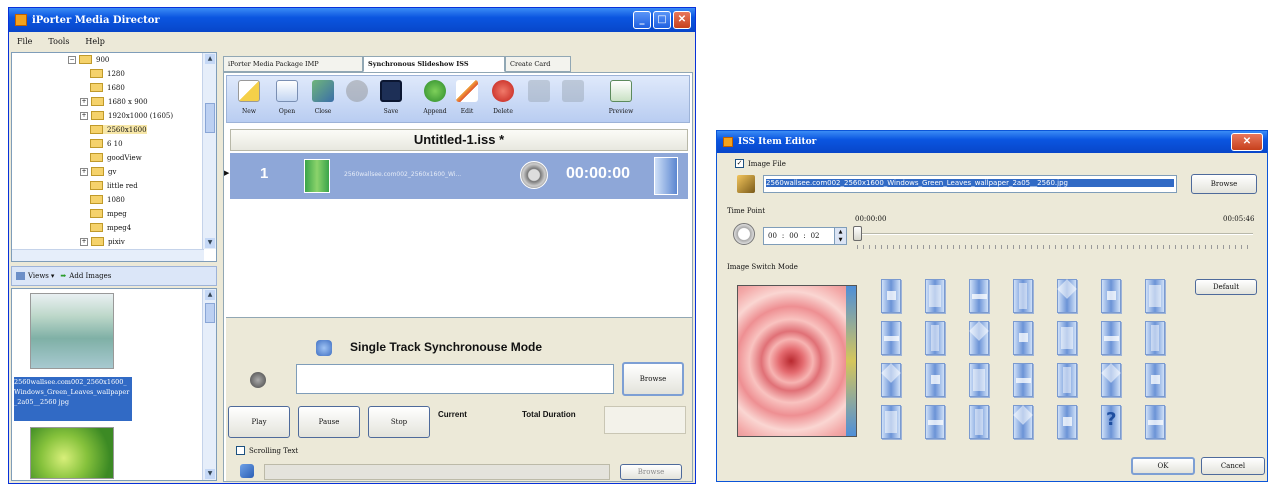  What do you see at coordinates (209, 384) in the screenshot?
I see `thumbnail-scrollbar: ▲ ▼` at bounding box center [209, 384].